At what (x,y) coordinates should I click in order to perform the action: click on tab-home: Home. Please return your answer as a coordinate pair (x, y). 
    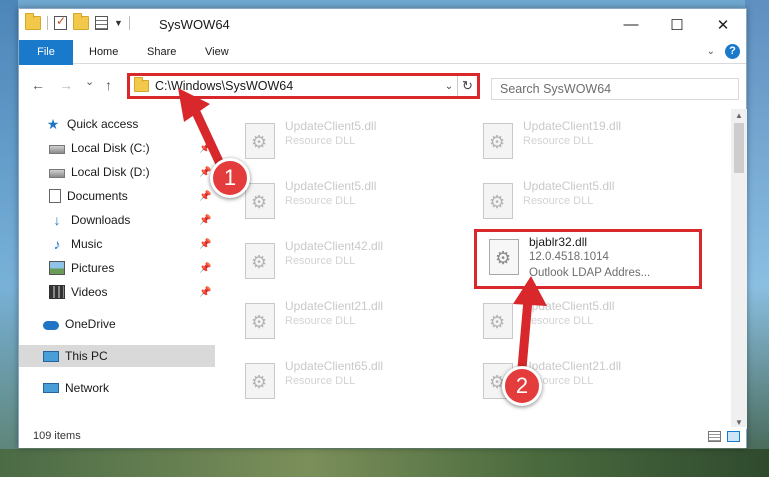
    Looking at the image, I should click on (103, 52).